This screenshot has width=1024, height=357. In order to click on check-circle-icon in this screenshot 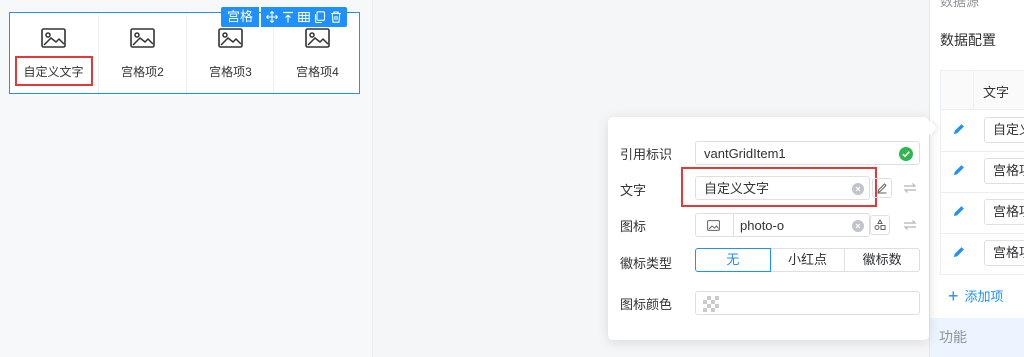, I will do `click(906, 154)`.